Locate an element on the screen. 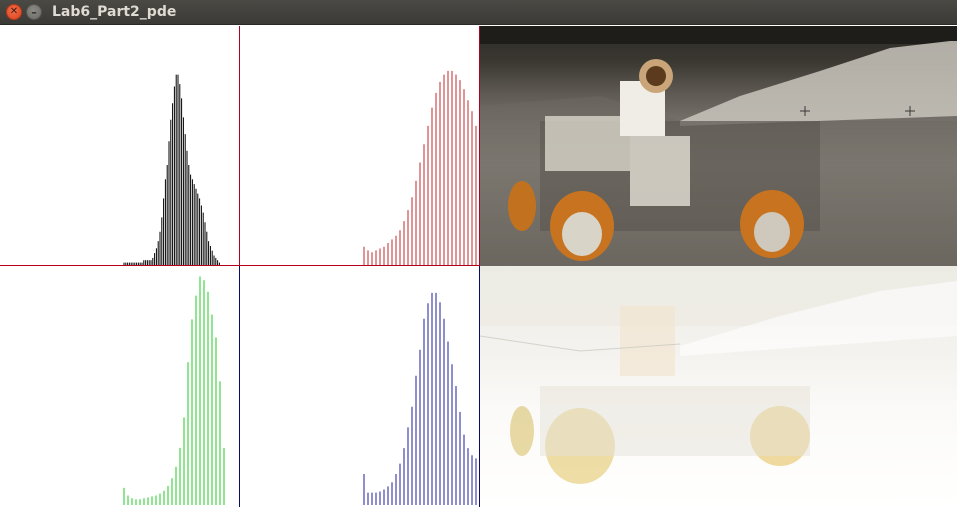 The height and width of the screenshot is (507, 957). grayscale-histogram is located at coordinates (171, 169).